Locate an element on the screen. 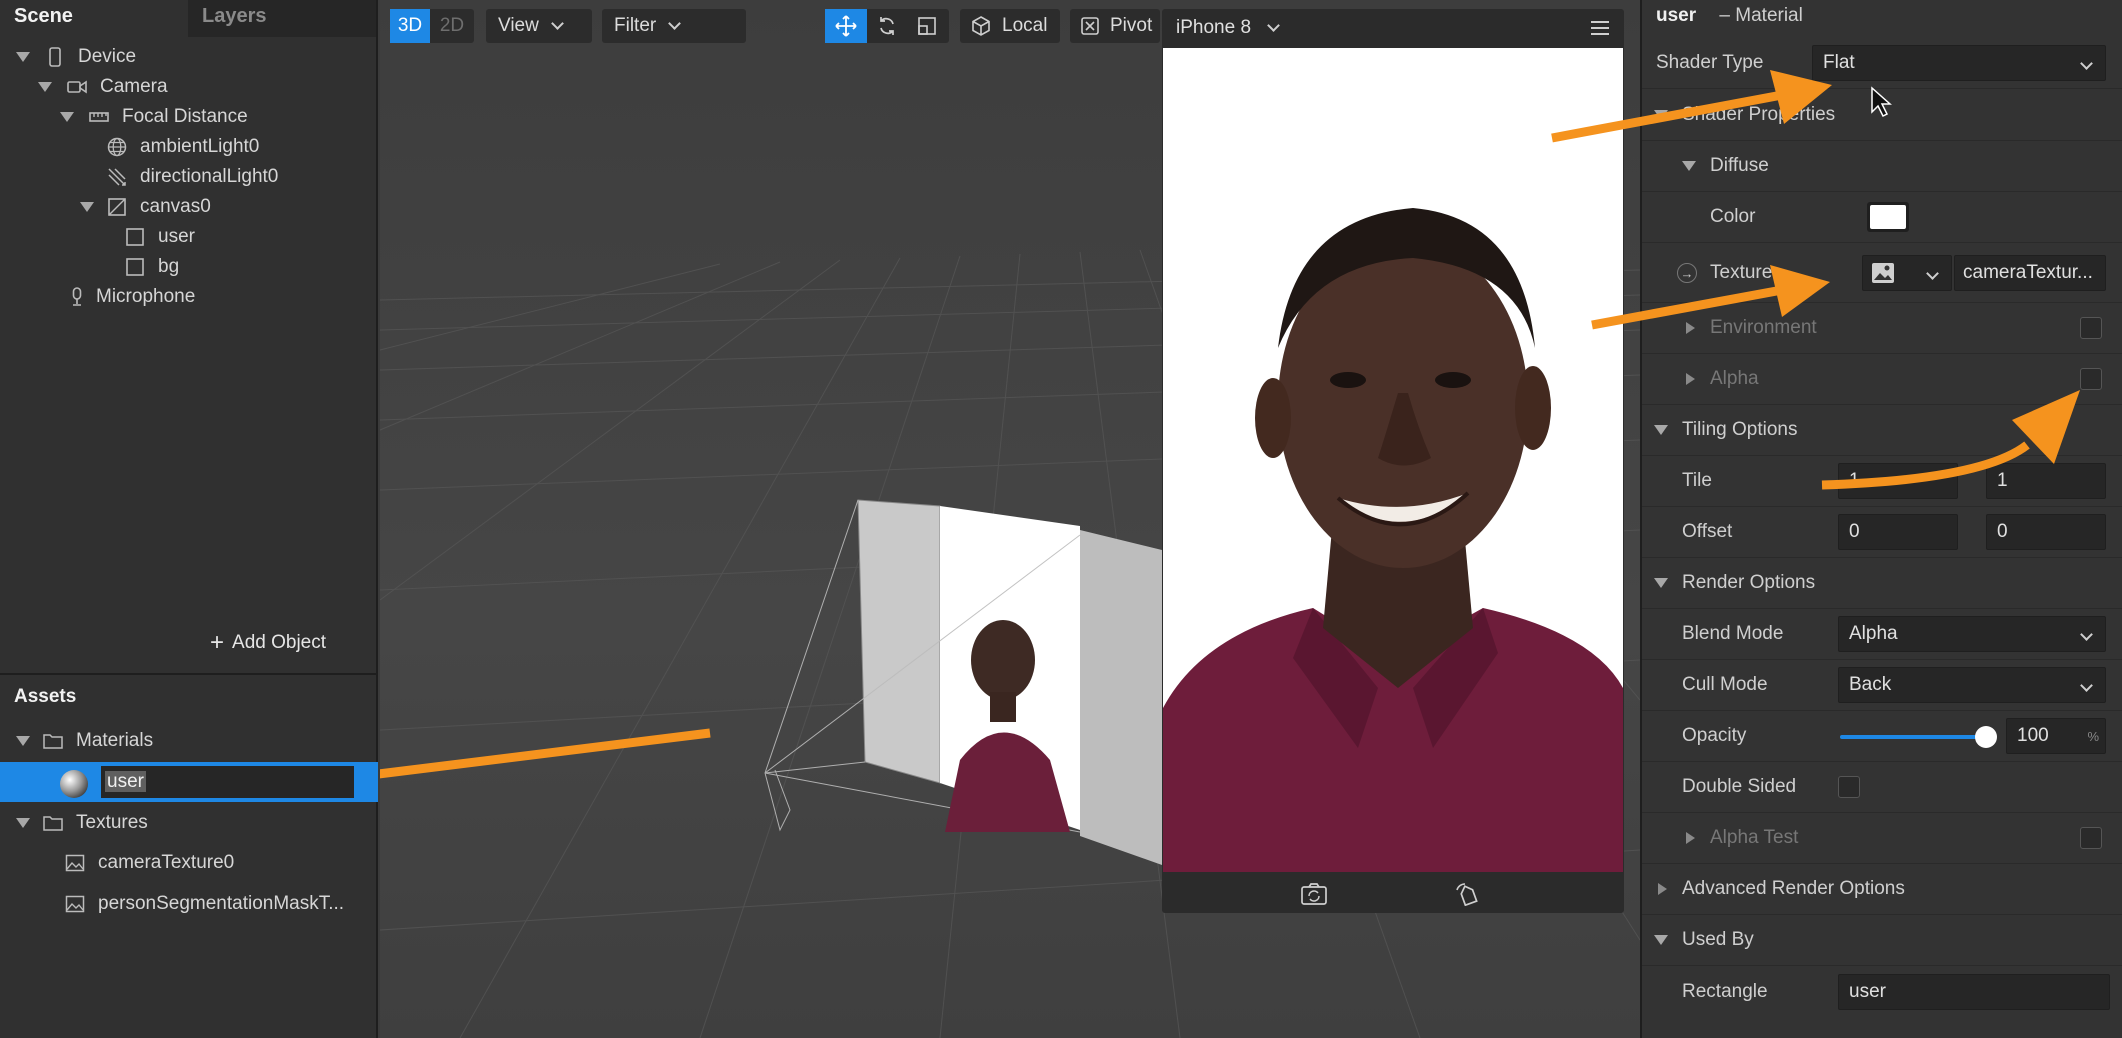  mode-3d-button: 3D is located at coordinates (410, 26).